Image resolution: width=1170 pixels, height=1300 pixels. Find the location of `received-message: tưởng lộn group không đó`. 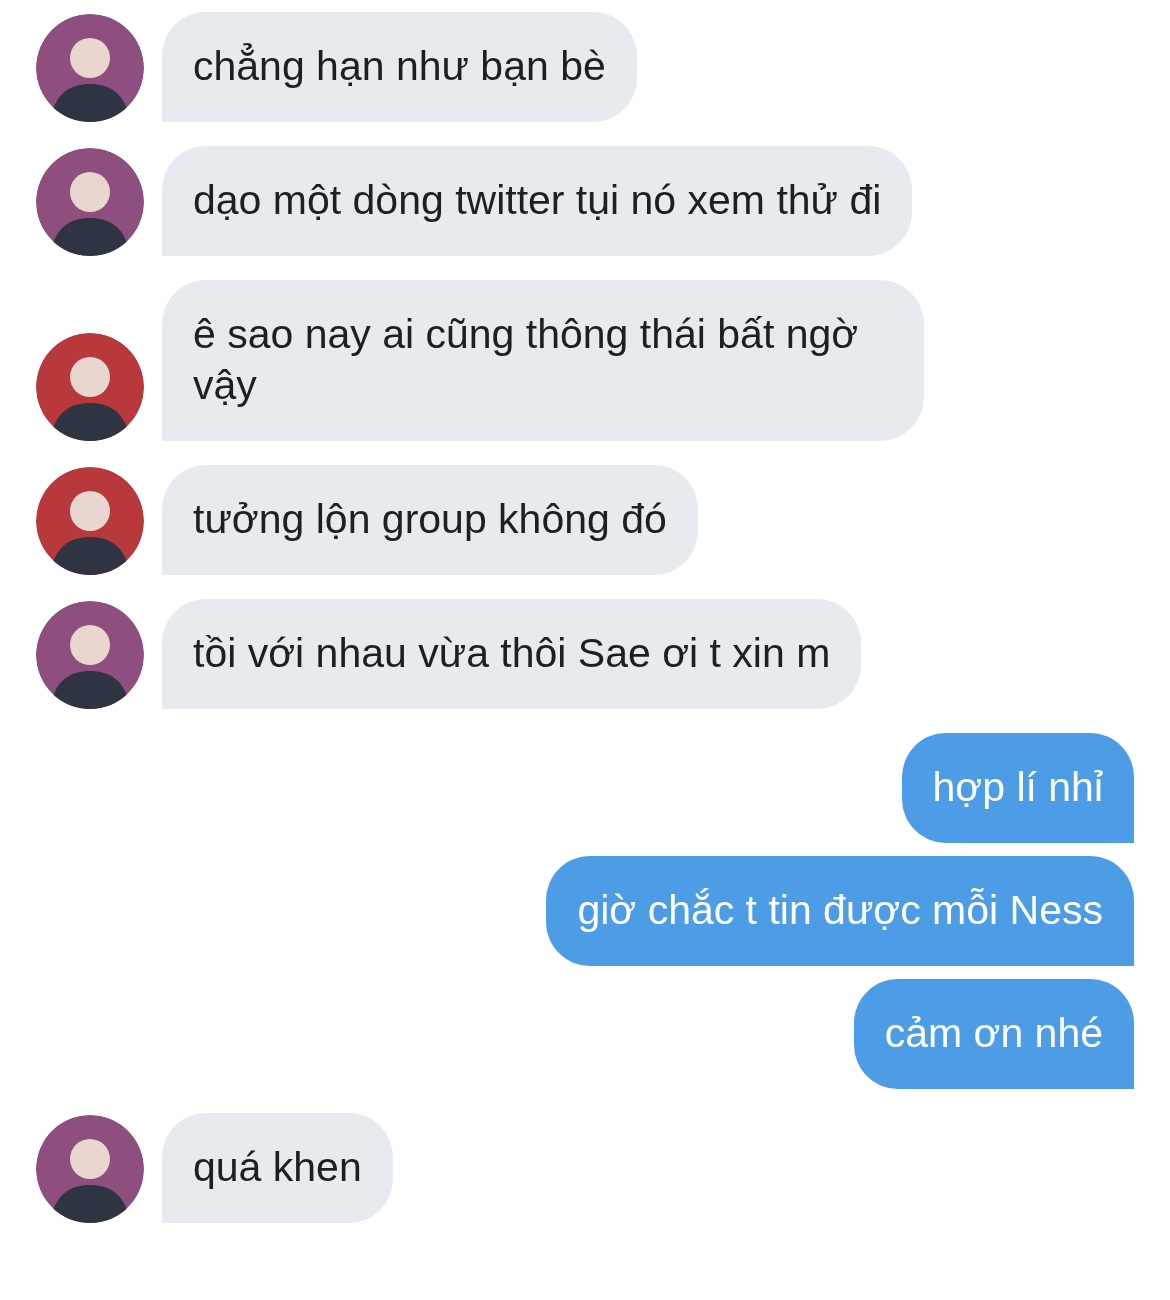

received-message: tưởng lộn group không đó is located at coordinates (430, 520).